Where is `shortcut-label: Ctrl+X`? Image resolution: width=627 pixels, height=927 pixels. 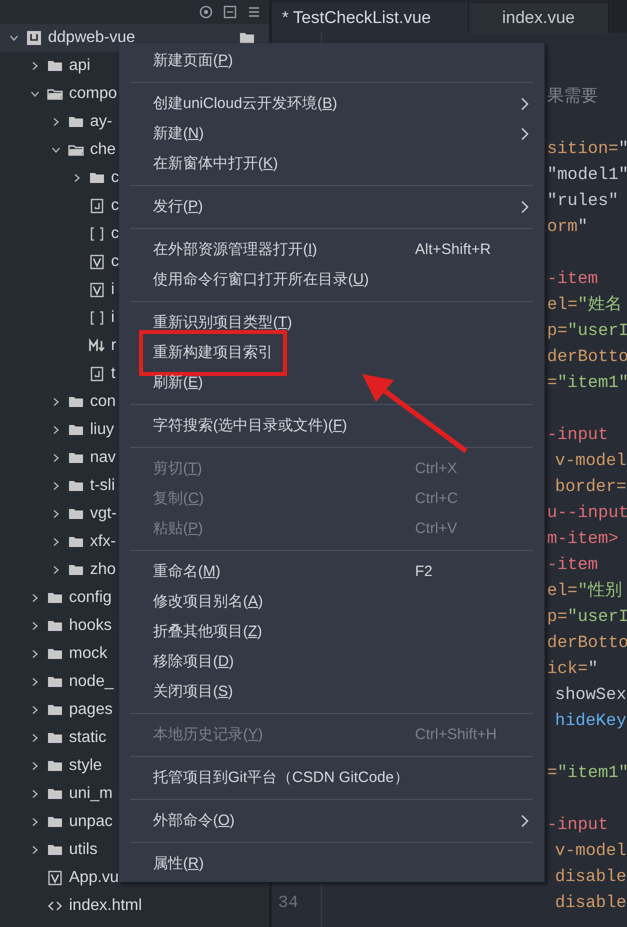 shortcut-label: Ctrl+X is located at coordinates (436, 468).